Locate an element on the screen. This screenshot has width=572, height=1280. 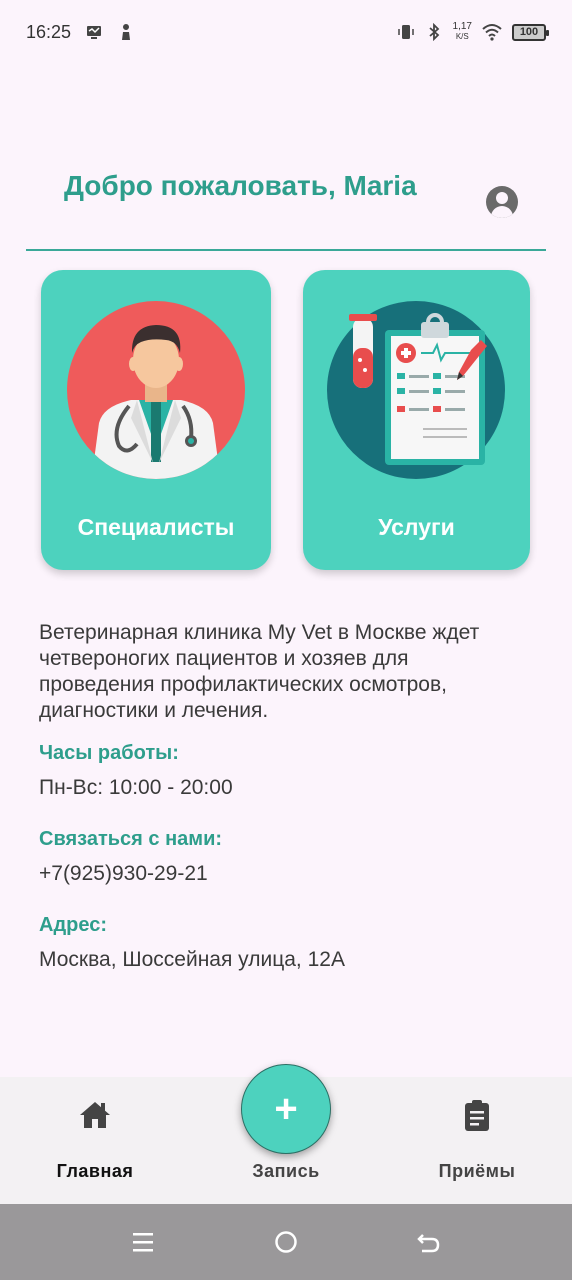
net-speed-unit: K/S is located at coordinates (462, 36).